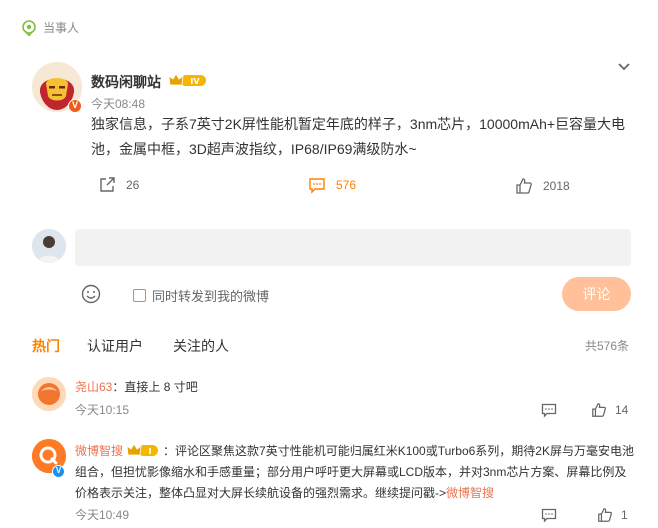 Image resolution: width=658 pixels, height=528 pixels. What do you see at coordinates (143, 450) in the screenshot?
I see `crown-badge-icon: I` at bounding box center [143, 450].